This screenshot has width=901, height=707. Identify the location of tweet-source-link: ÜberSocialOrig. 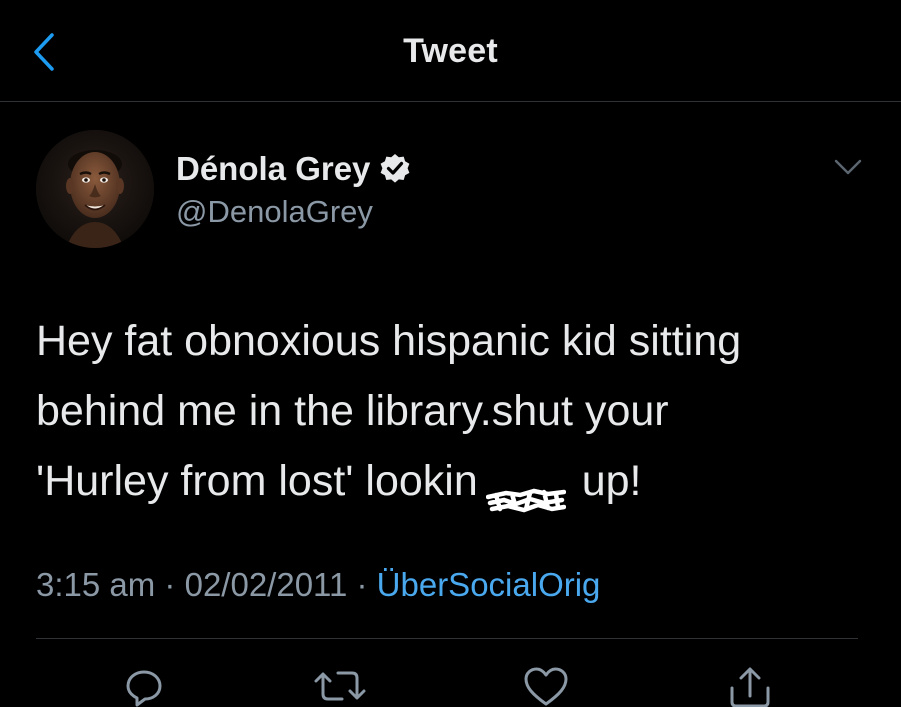
(489, 584).